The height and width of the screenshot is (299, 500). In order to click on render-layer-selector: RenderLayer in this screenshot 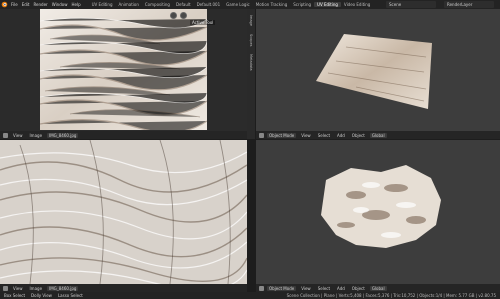, I will do `click(469, 4)`.